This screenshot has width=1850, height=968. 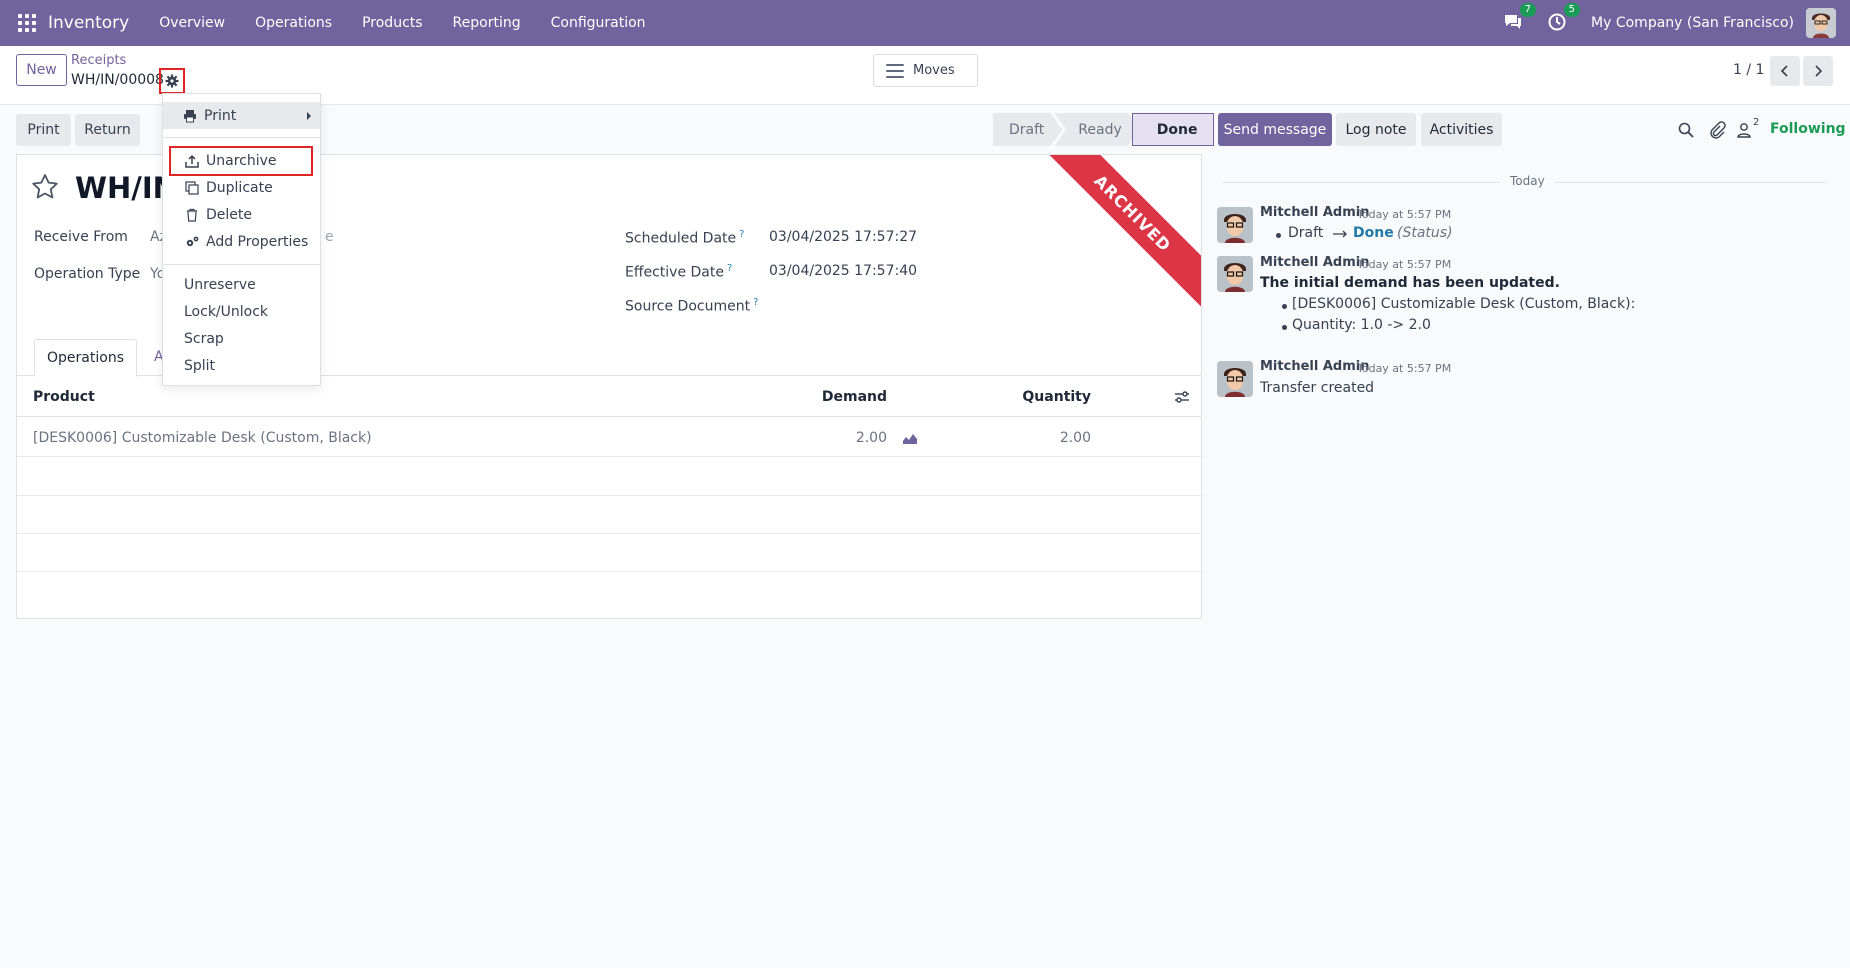 What do you see at coordinates (309, 115) in the screenshot?
I see `caret-right-icon` at bounding box center [309, 115].